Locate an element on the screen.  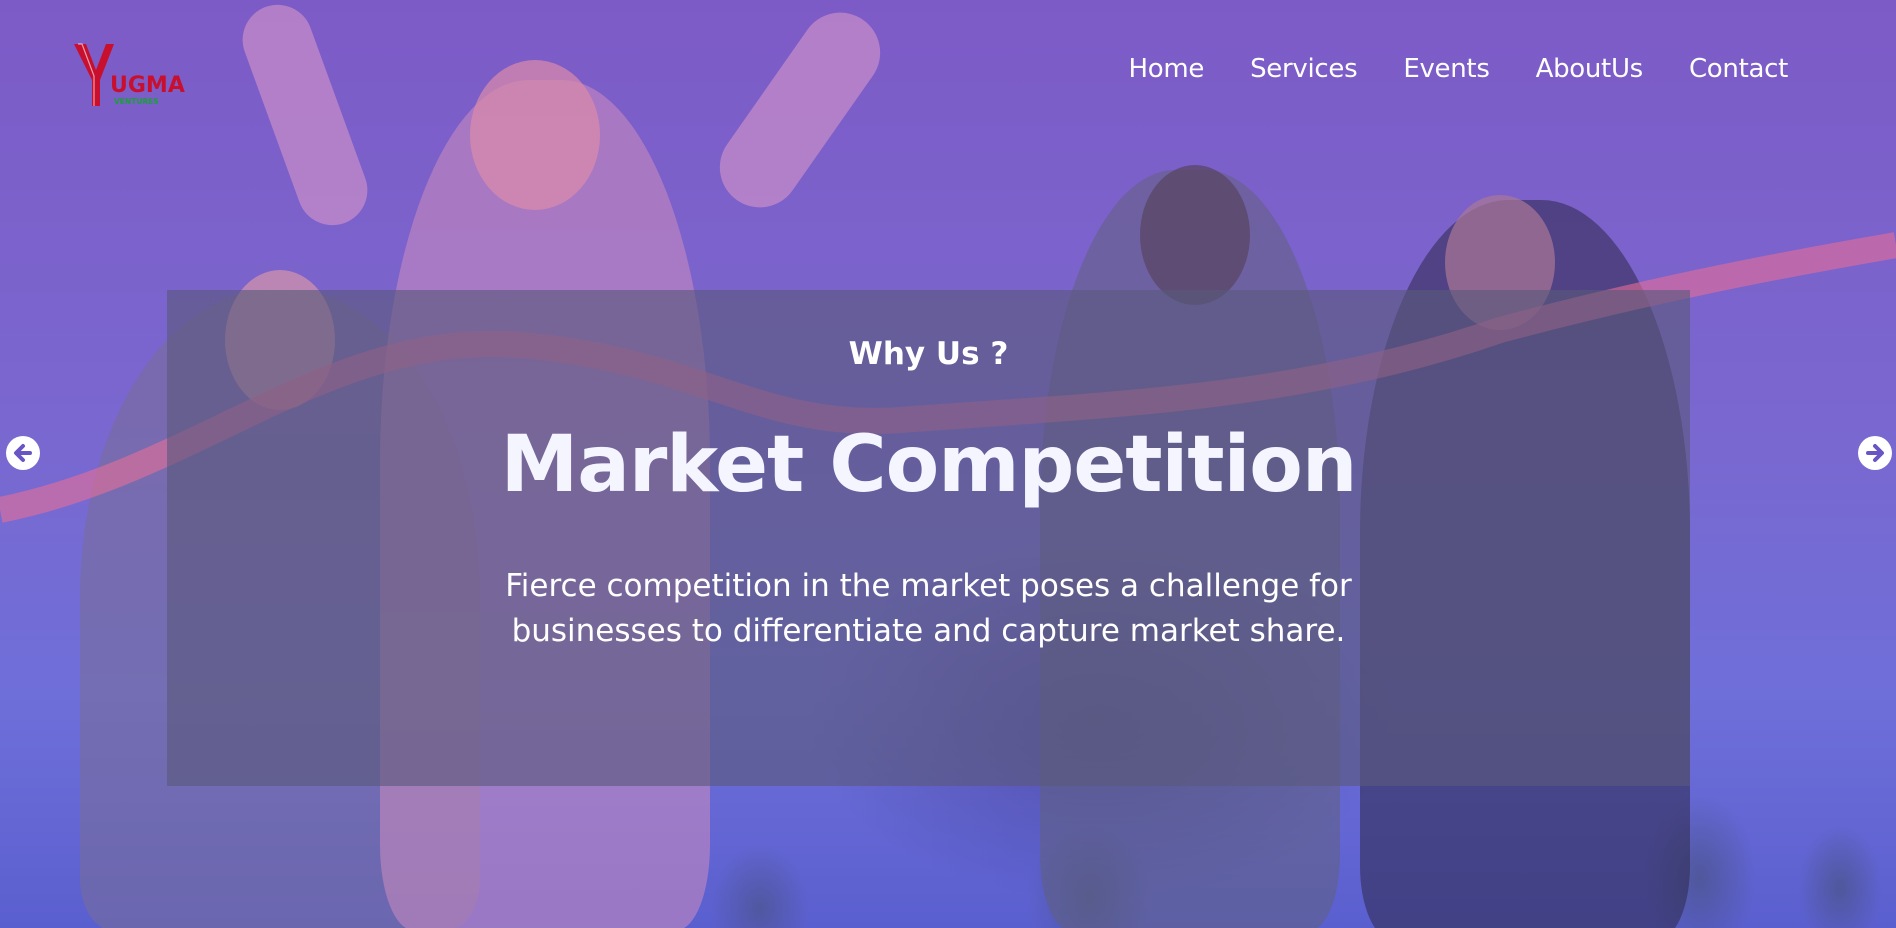
nav-item-services: Services is located at coordinates (1304, 69).